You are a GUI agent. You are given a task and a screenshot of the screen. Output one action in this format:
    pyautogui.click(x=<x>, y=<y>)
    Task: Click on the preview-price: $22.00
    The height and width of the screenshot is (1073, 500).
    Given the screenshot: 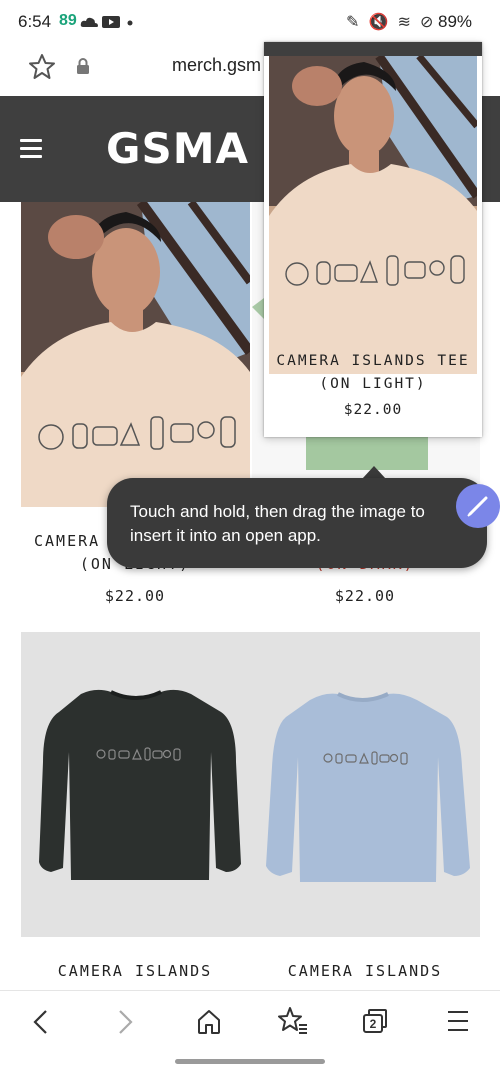 What is the action you would take?
    pyautogui.click(x=373, y=410)
    